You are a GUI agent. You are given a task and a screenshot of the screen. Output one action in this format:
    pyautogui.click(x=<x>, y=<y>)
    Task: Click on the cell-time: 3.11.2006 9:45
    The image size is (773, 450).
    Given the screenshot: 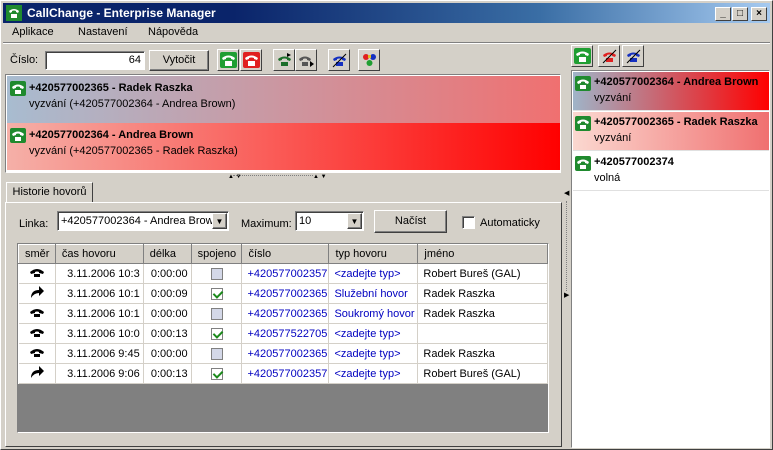 What is the action you would take?
    pyautogui.click(x=99, y=353)
    